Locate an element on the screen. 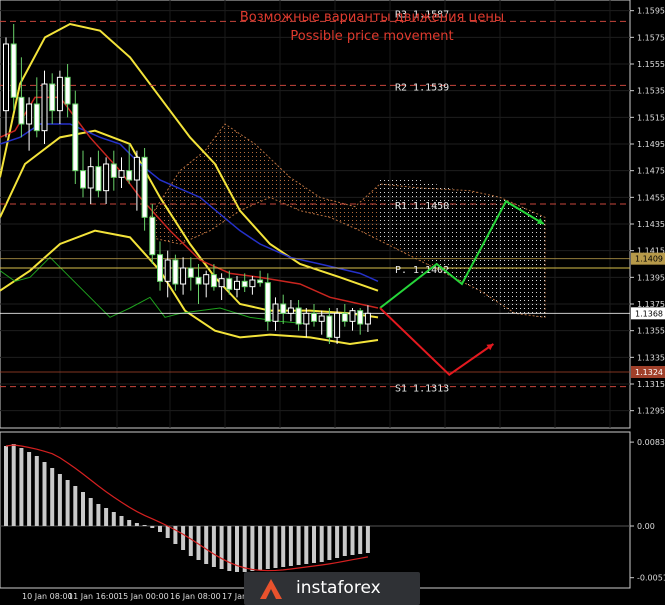 The height and width of the screenshot is (605, 665). y-tick-label: 1.1355 is located at coordinates (651, 331).